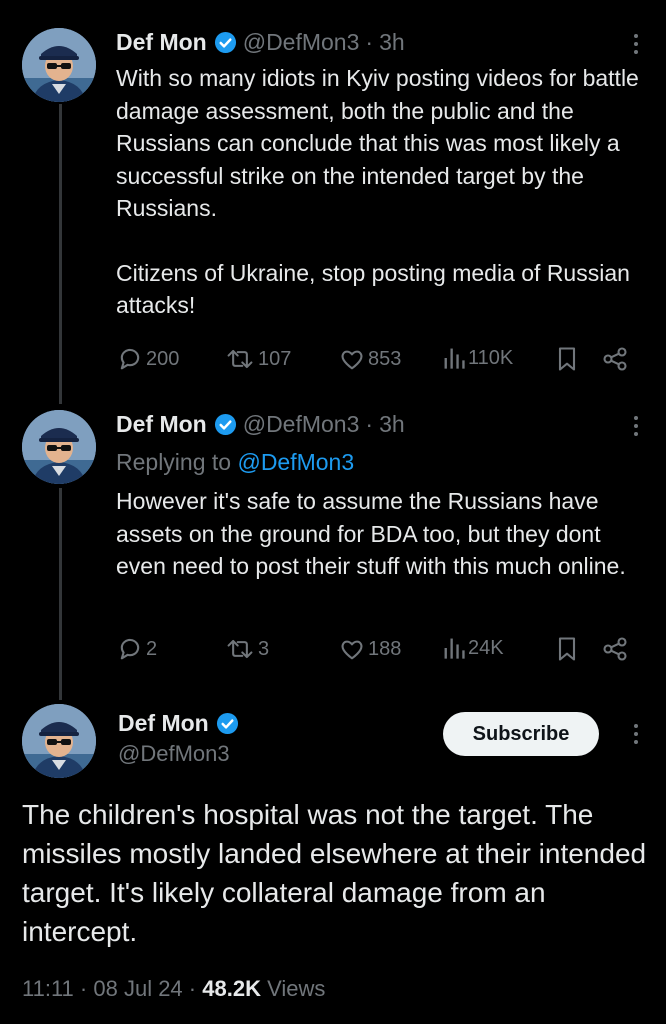 This screenshot has width=666, height=1024. What do you see at coordinates (275, 358) in the screenshot?
I see `repost-count: 107` at bounding box center [275, 358].